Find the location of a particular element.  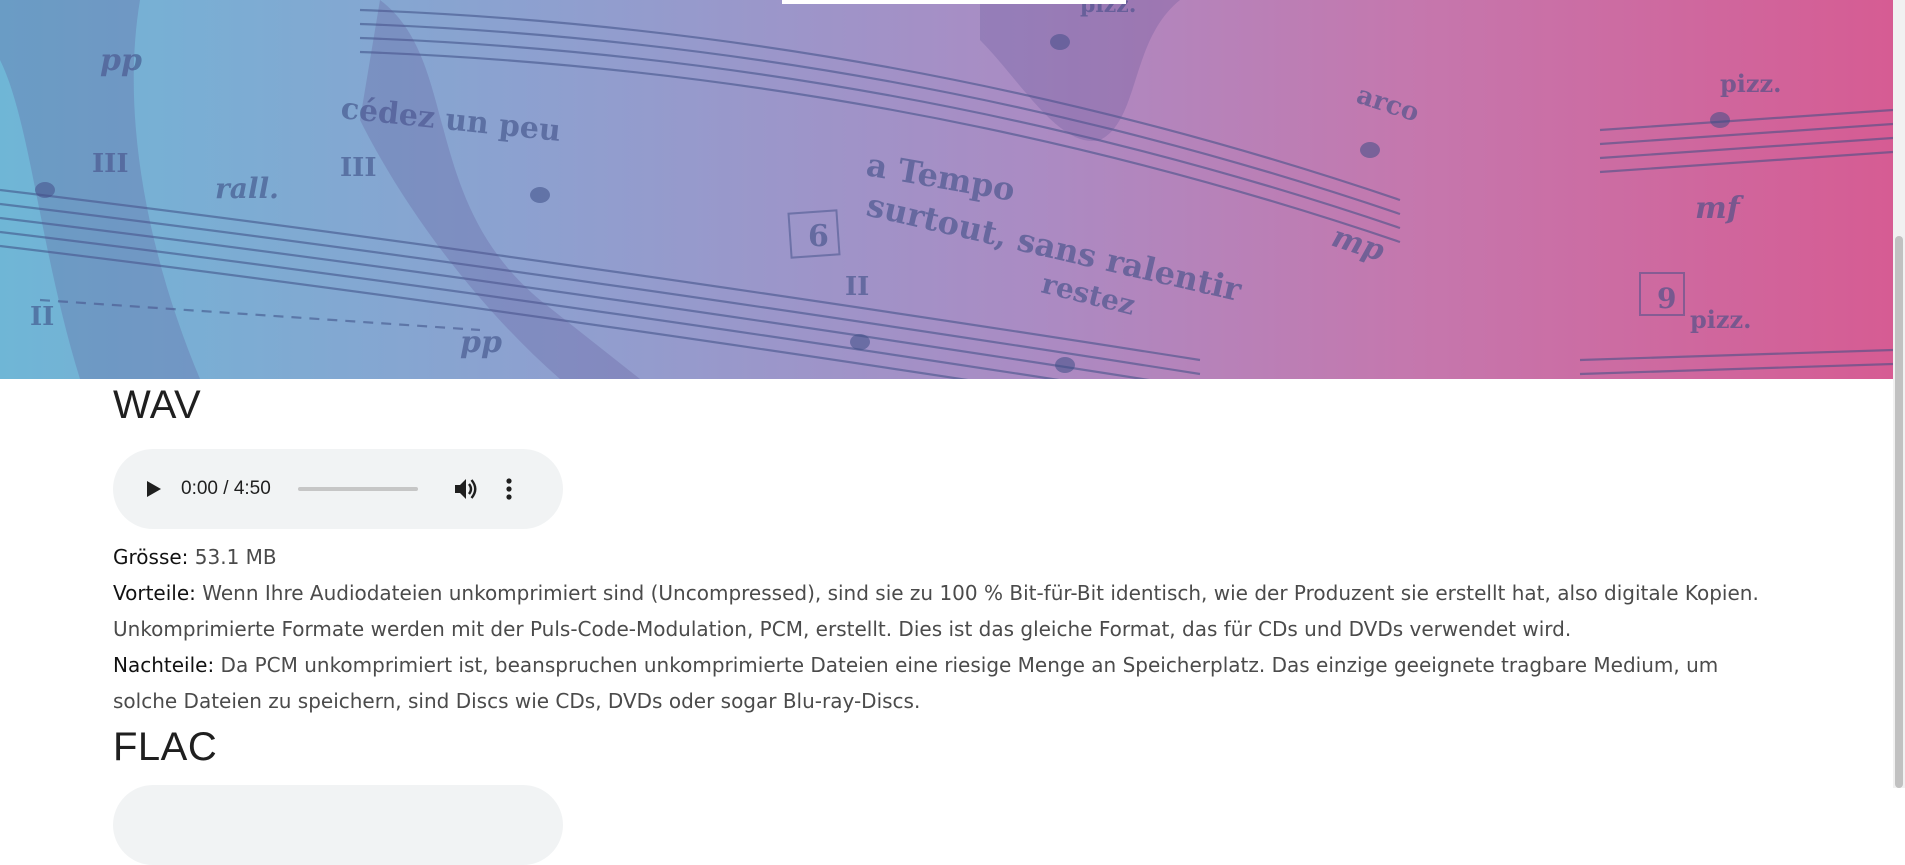

size-value: 53.1 MB is located at coordinates (232, 557).